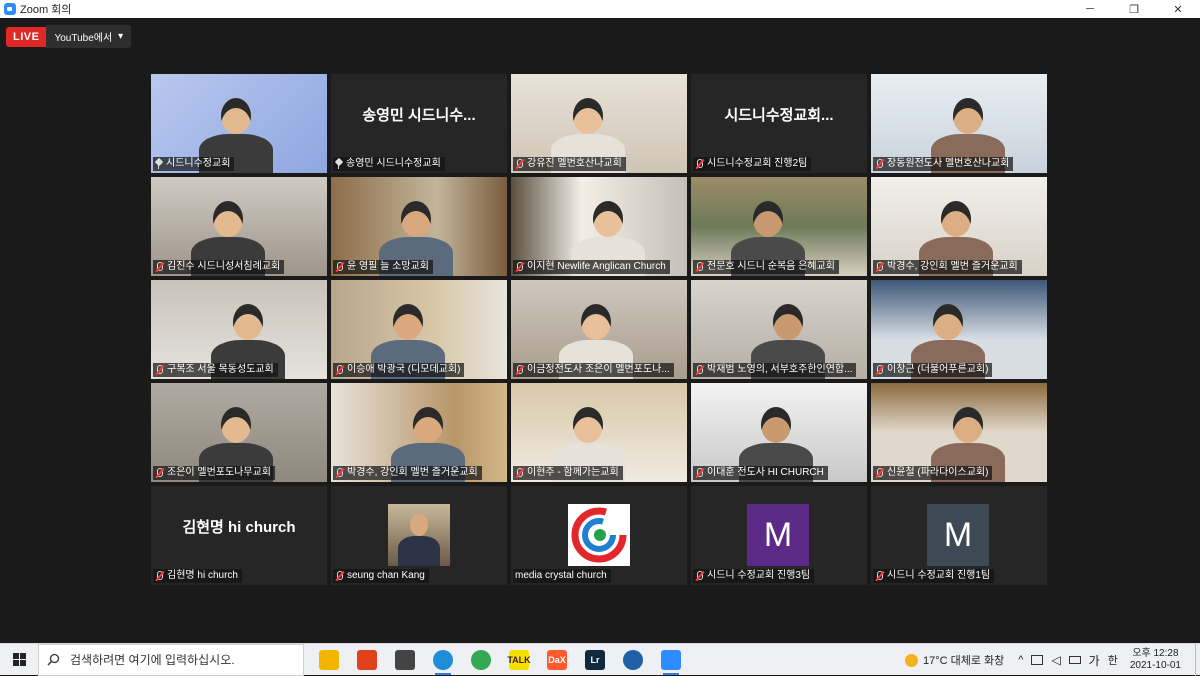  I want to click on participant-profile-photo, so click(419, 535).